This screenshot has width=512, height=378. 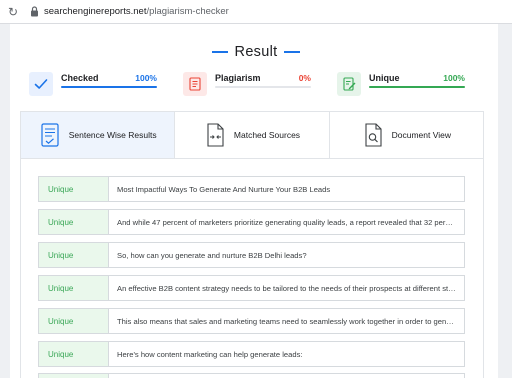 I want to click on stat-checked: Checked 100%, so click(x=93, y=85).